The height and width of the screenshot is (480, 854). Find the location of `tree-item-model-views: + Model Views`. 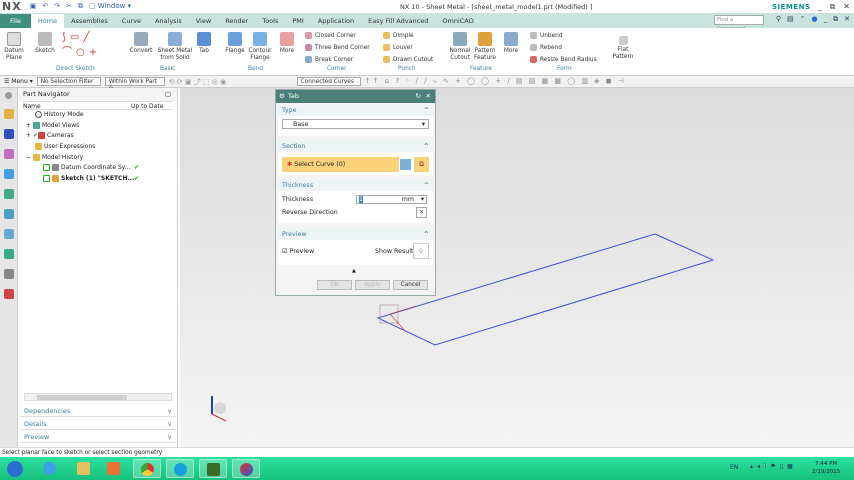

tree-item-model-views: + Model Views is located at coordinates (100, 126).